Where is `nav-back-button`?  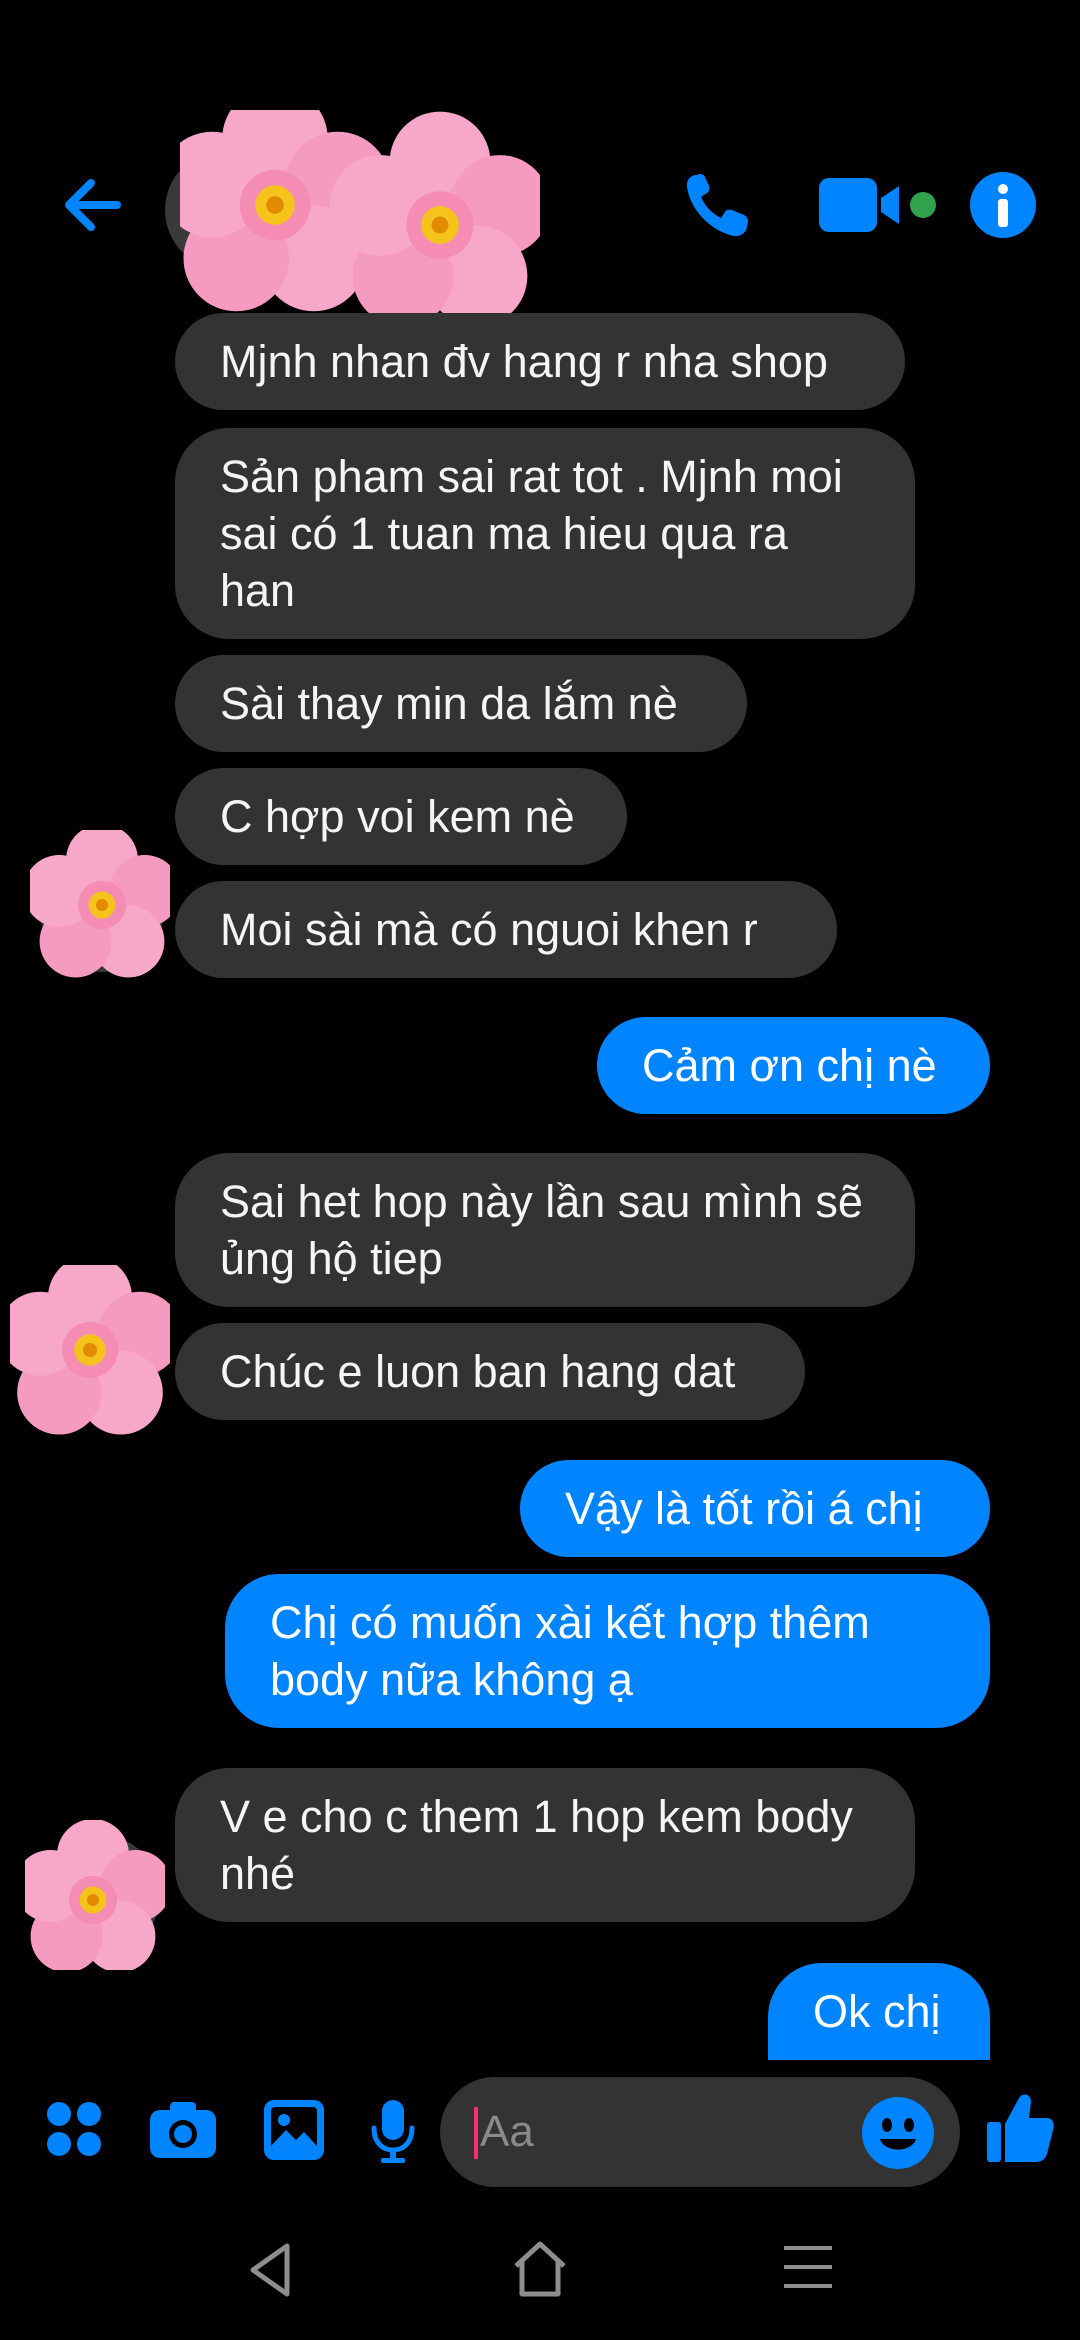
nav-back-button is located at coordinates (270, 2272).